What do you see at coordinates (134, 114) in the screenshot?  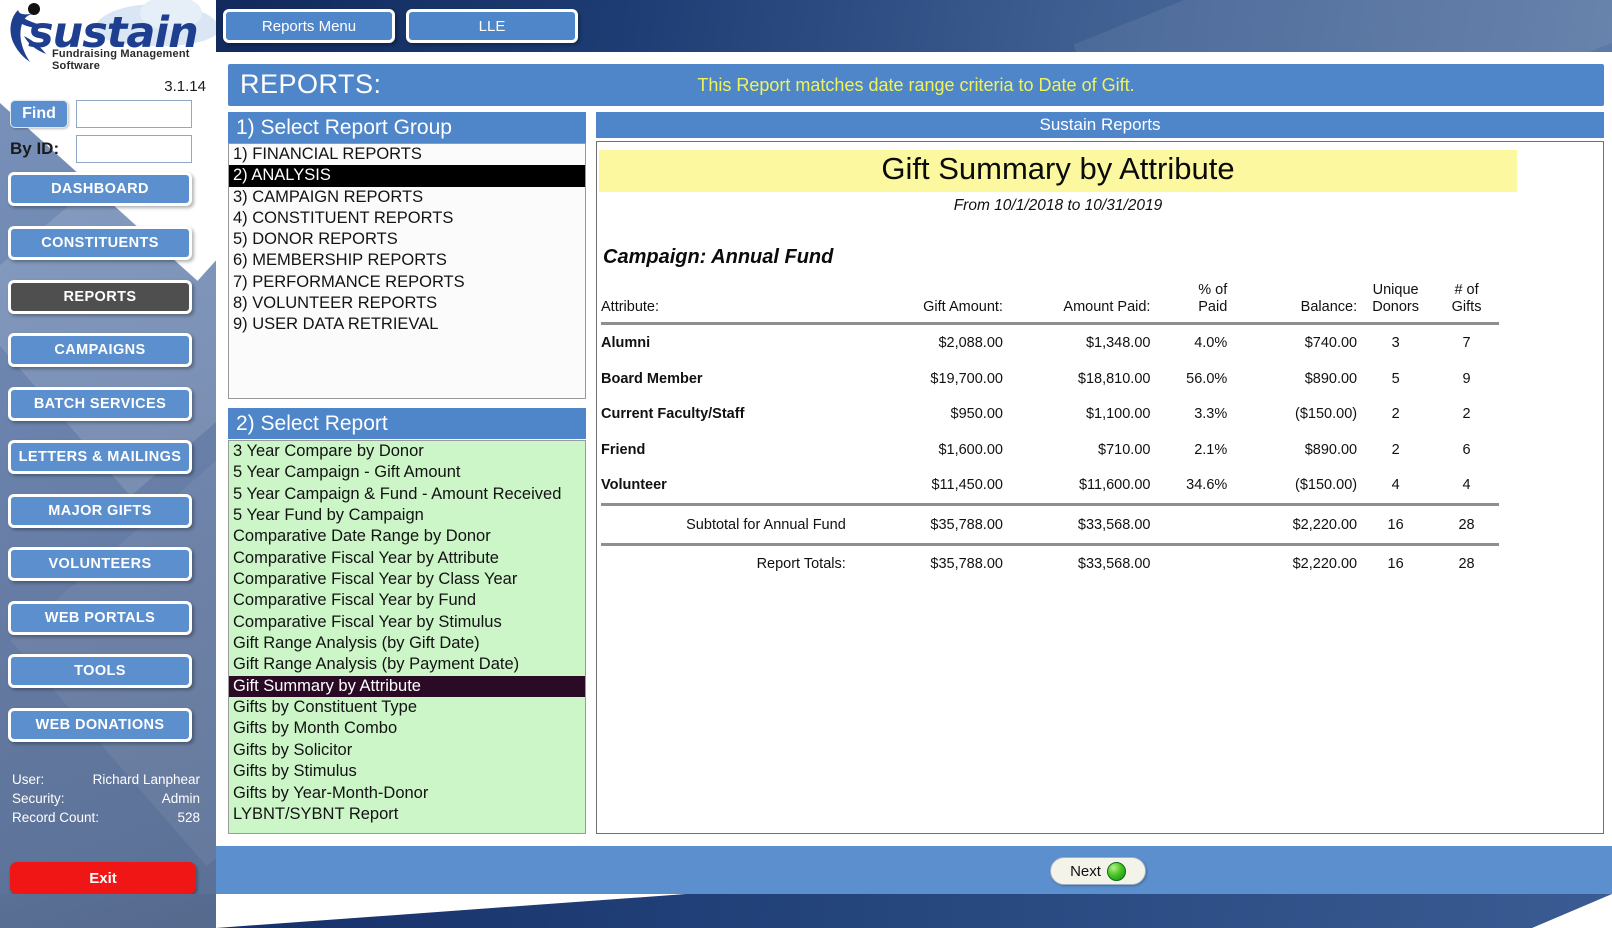 I see `find-input` at bounding box center [134, 114].